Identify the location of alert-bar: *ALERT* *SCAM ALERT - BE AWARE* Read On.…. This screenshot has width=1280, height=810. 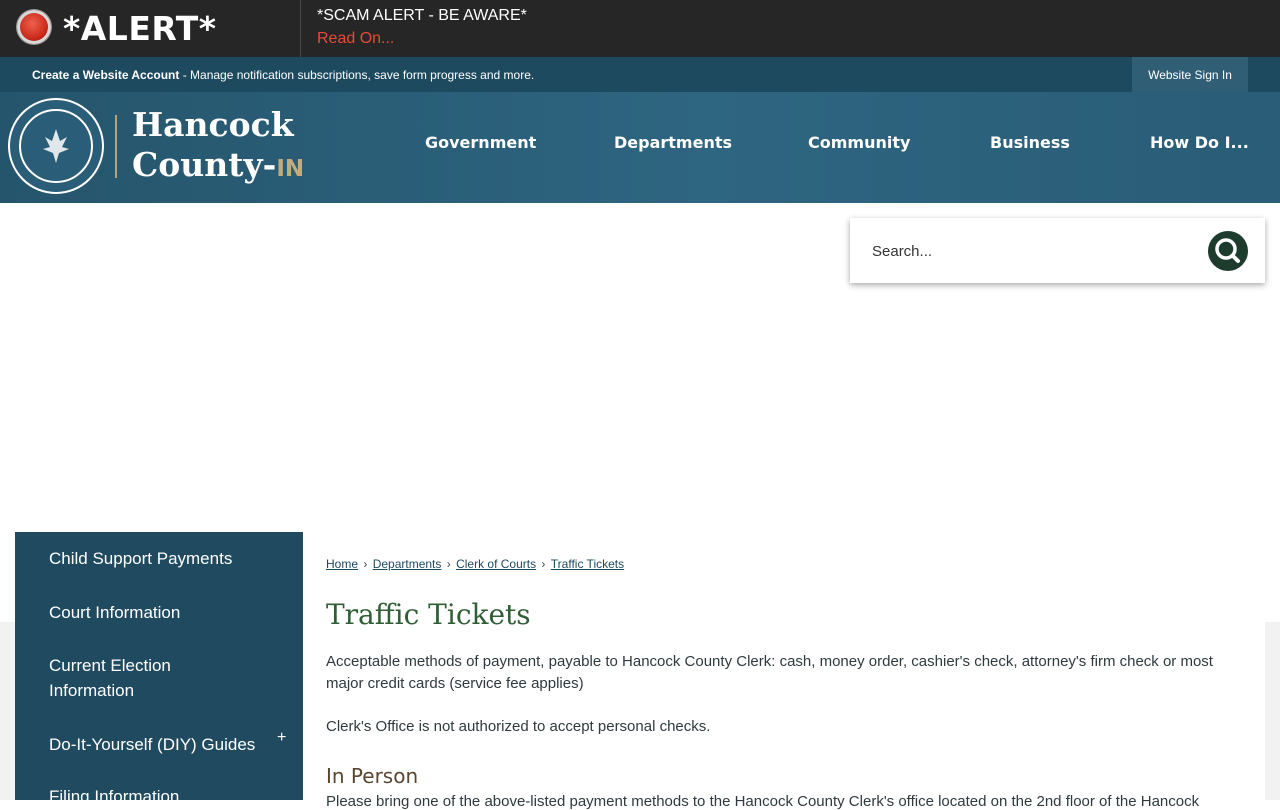
(640, 28).